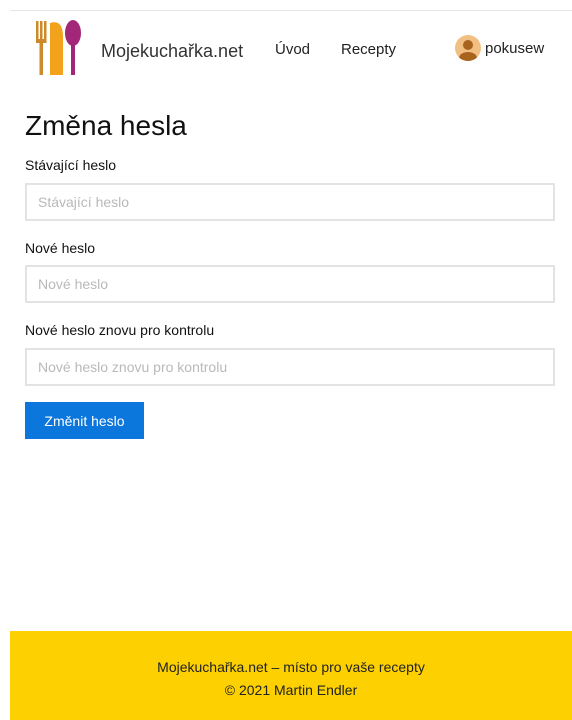 Image resolution: width=572 pixels, height=720 pixels. I want to click on current-password-input, so click(290, 202).